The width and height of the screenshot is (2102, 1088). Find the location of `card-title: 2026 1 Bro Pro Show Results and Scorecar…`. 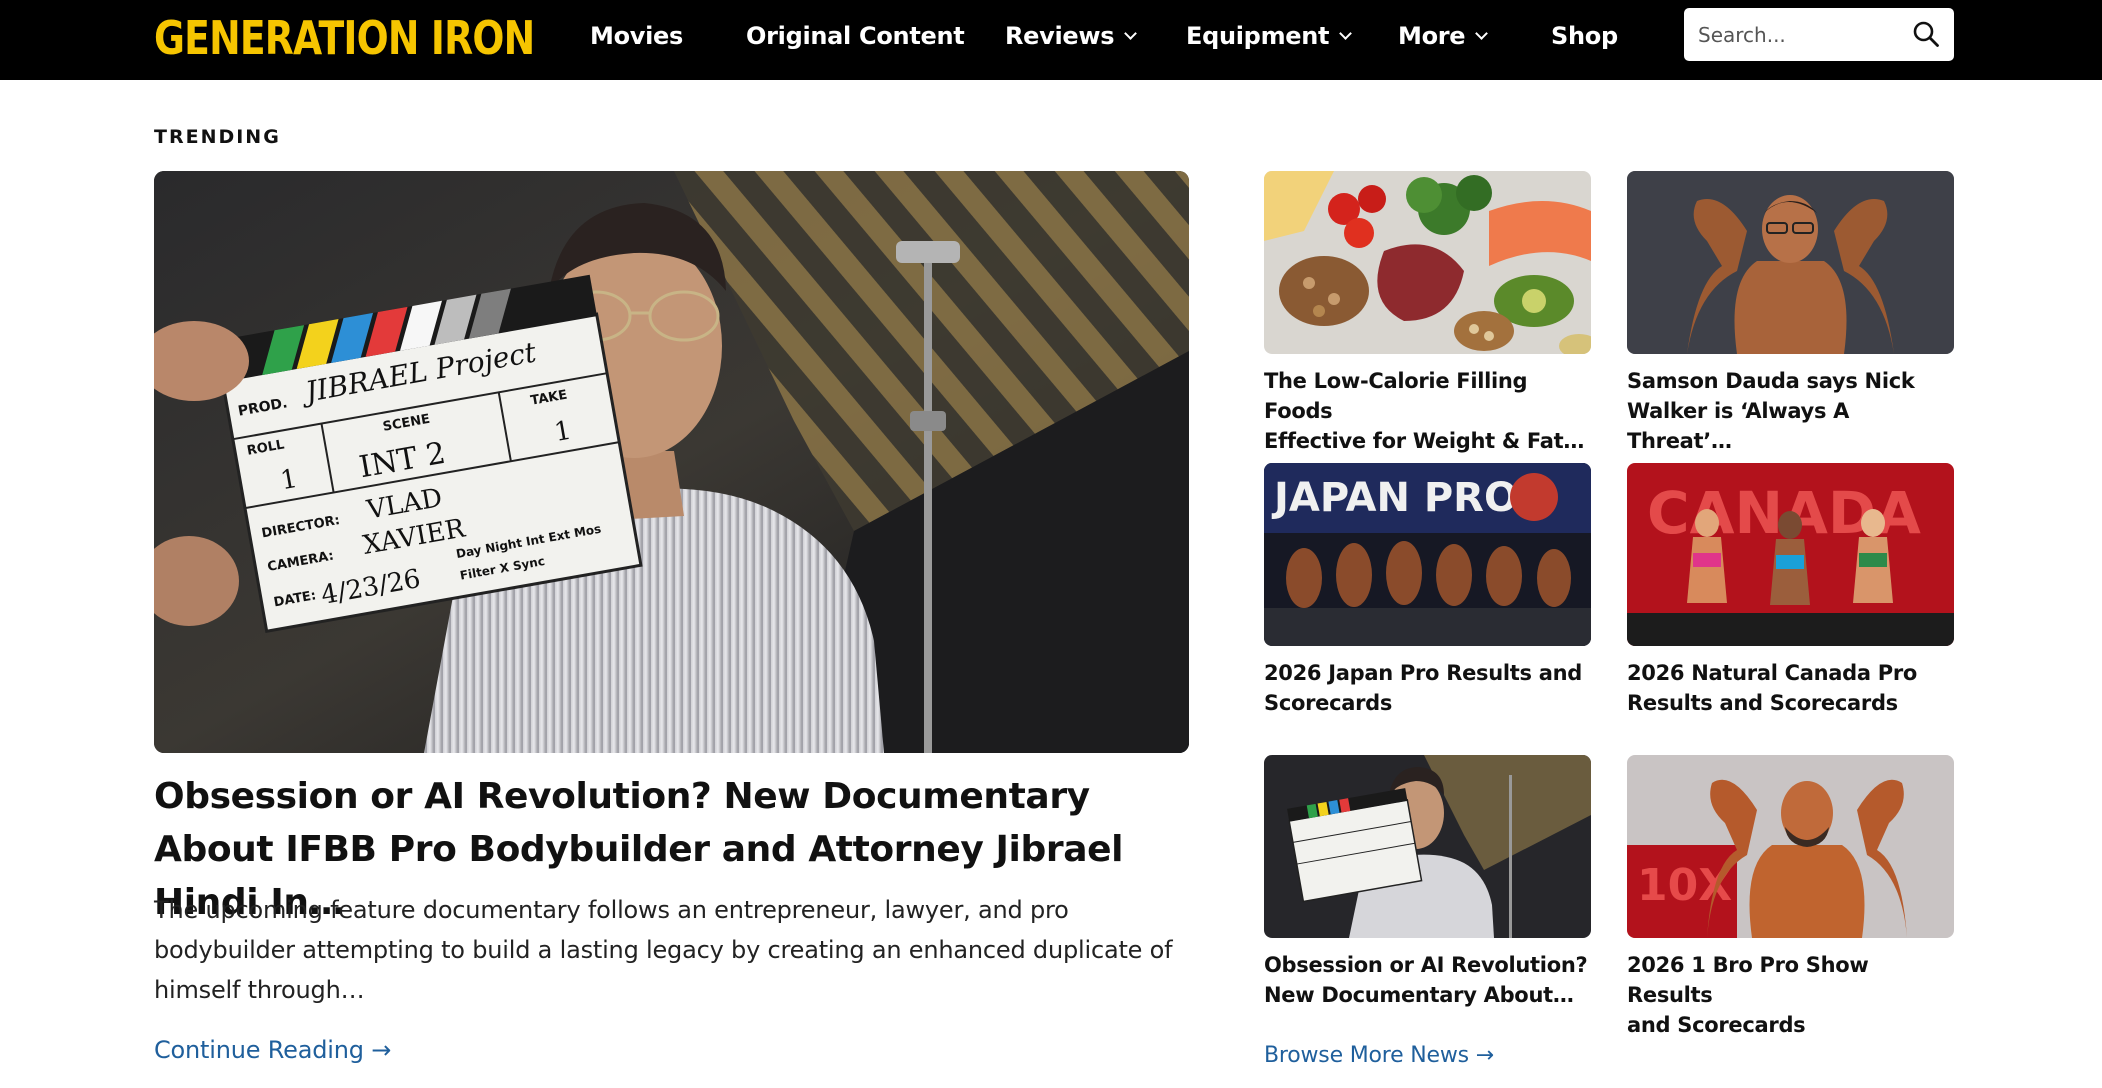

card-title: 2026 1 Bro Pro Show Results and Scorecar… is located at coordinates (1792, 995).